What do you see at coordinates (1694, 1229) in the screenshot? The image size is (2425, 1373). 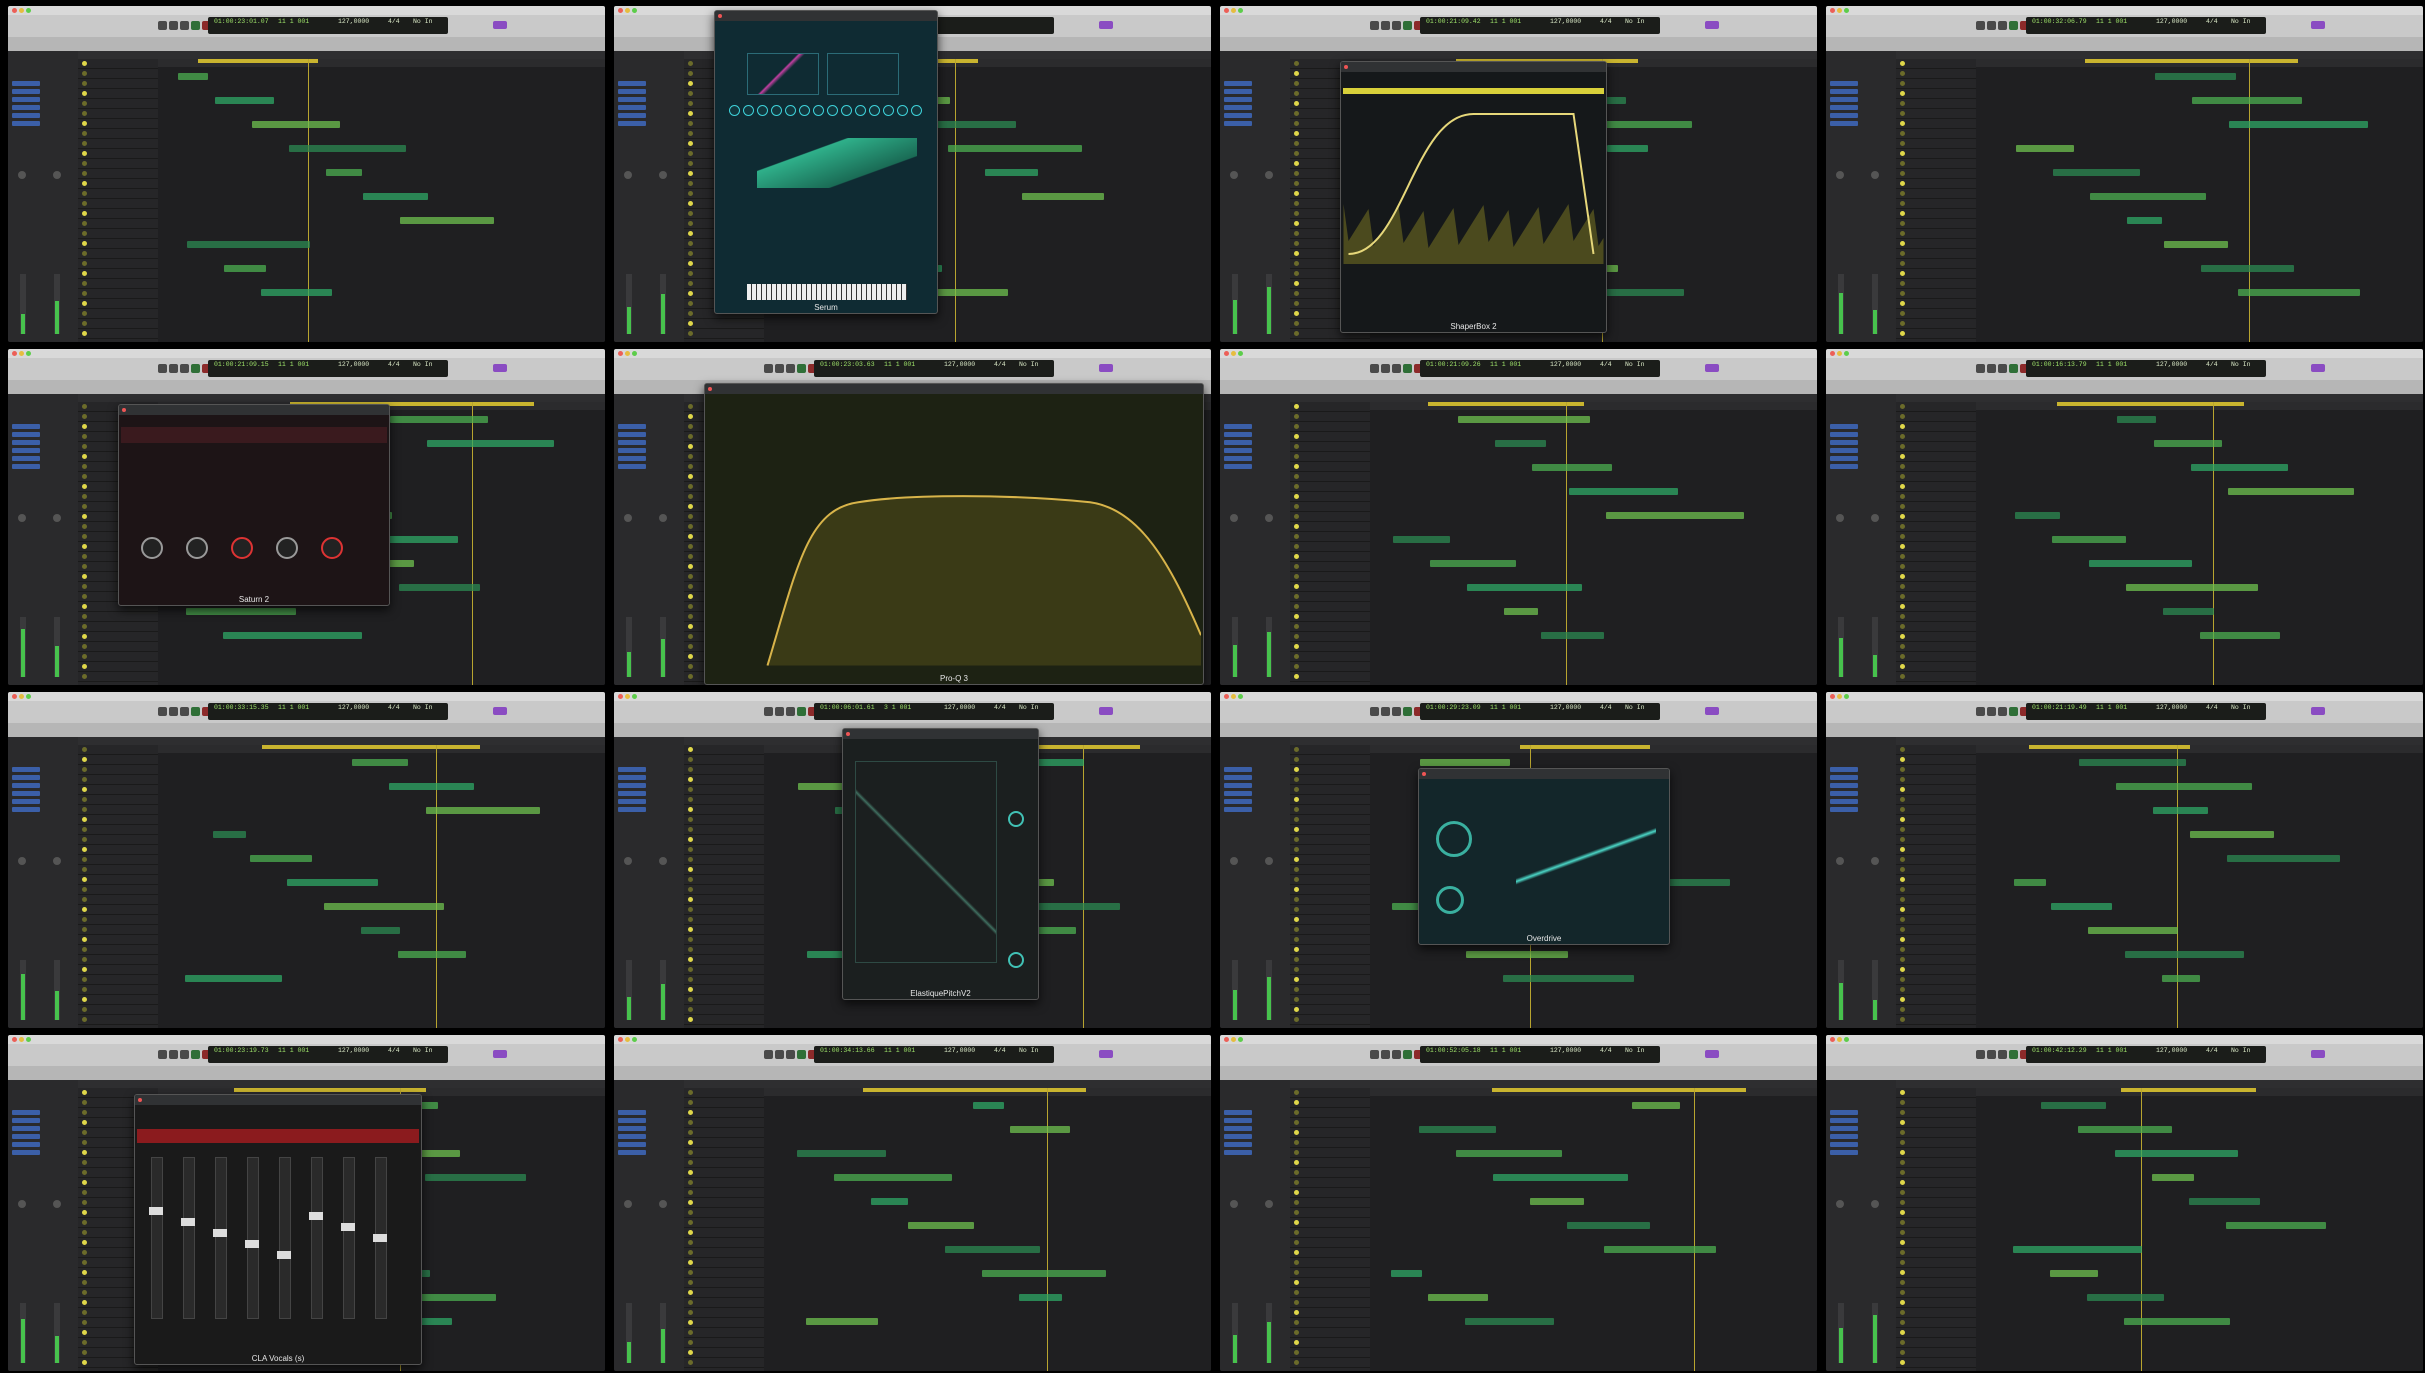 I see `playhead` at bounding box center [1694, 1229].